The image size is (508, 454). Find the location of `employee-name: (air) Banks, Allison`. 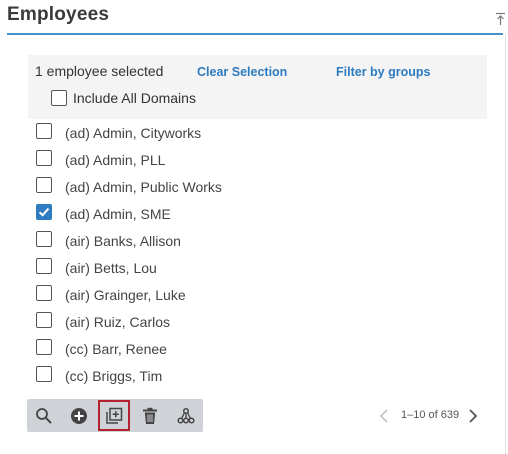

employee-name: (air) Banks, Allison is located at coordinates (123, 241).